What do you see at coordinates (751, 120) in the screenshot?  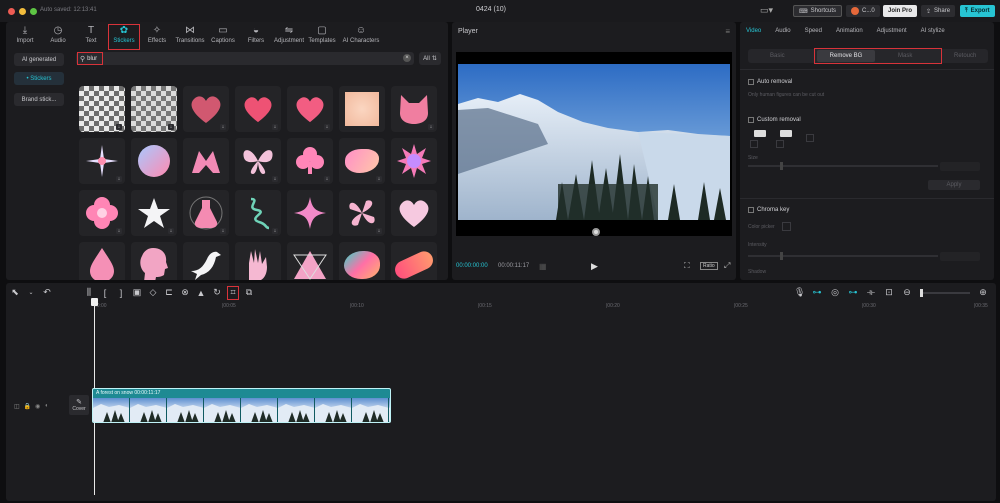 I see `custom-removal-checkbox` at bounding box center [751, 120].